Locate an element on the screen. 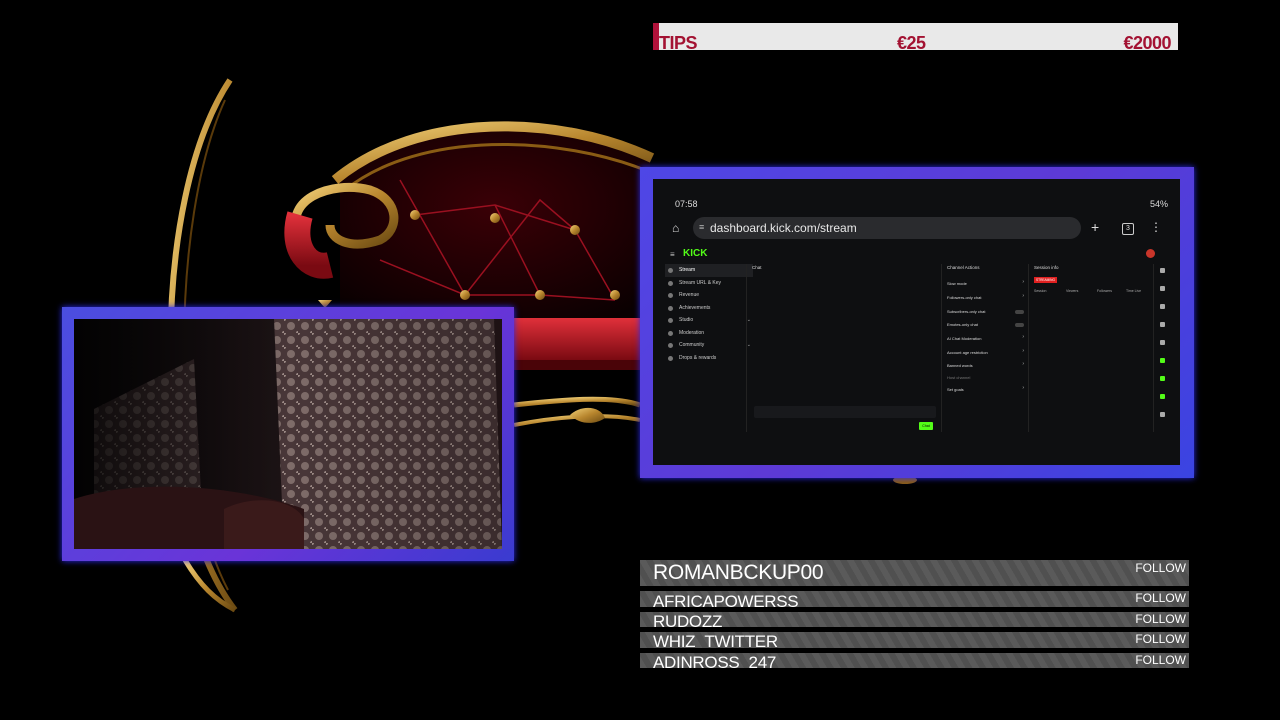  follower-name: ROMANBCKUP00 is located at coordinates (738, 572).